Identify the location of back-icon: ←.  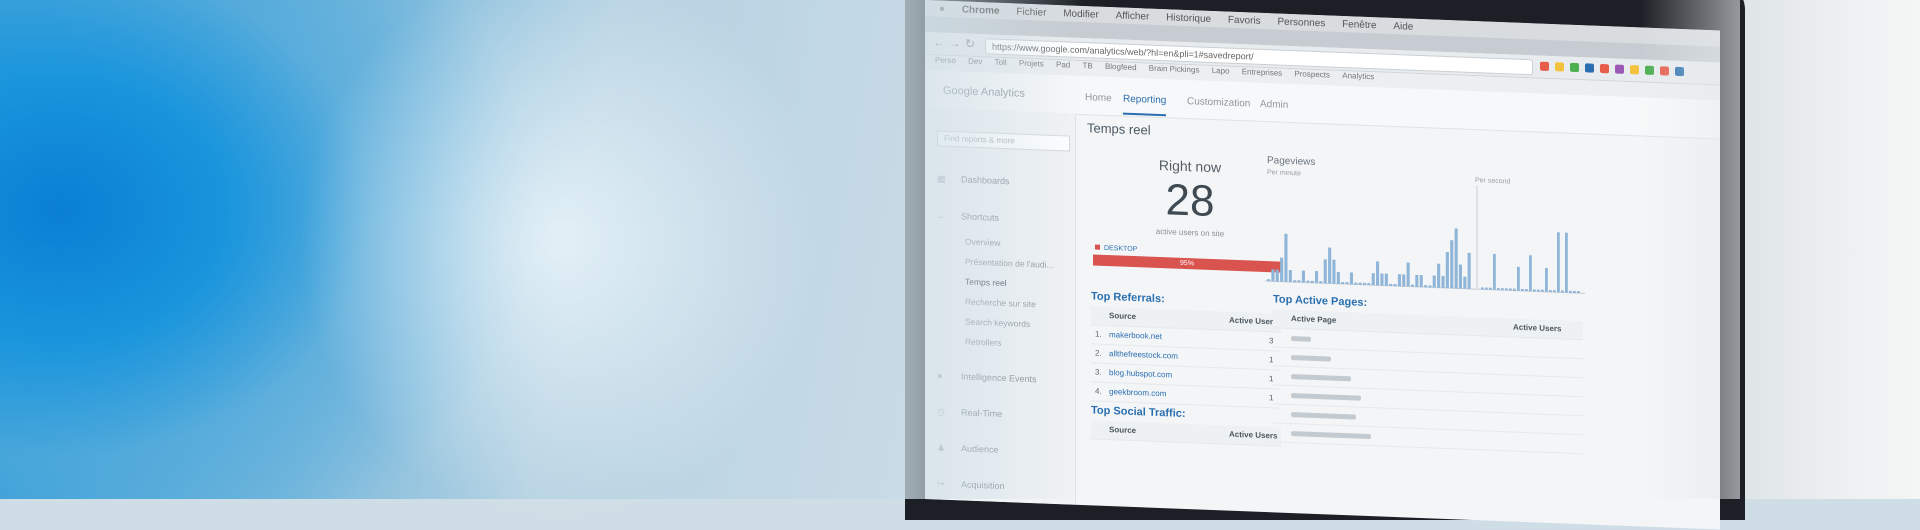
(939, 42).